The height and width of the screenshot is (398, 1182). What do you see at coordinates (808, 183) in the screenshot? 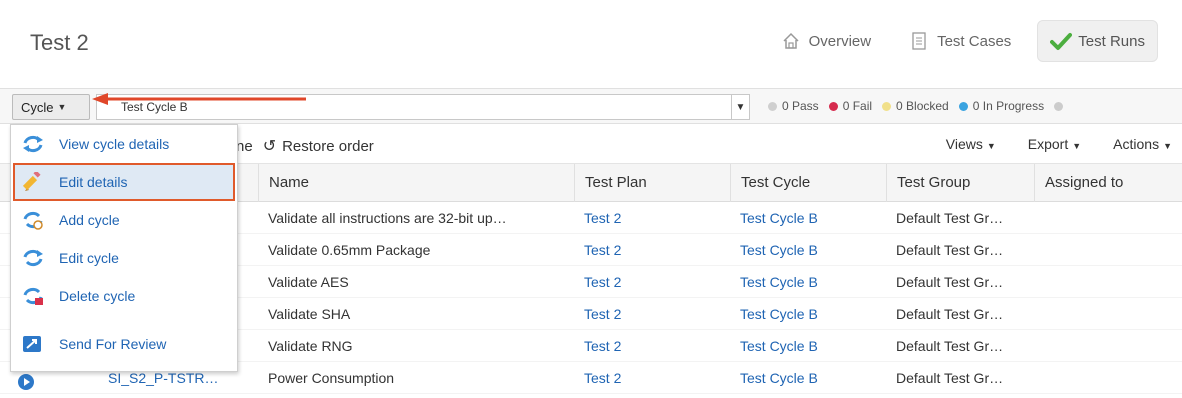
I see `column-header-test-cycle: Test Cycle` at bounding box center [808, 183].